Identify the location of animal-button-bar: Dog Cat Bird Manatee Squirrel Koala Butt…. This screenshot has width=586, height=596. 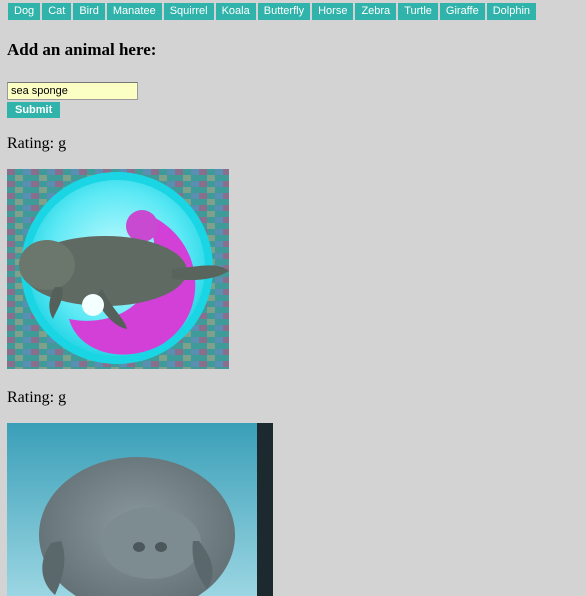
(272, 11).